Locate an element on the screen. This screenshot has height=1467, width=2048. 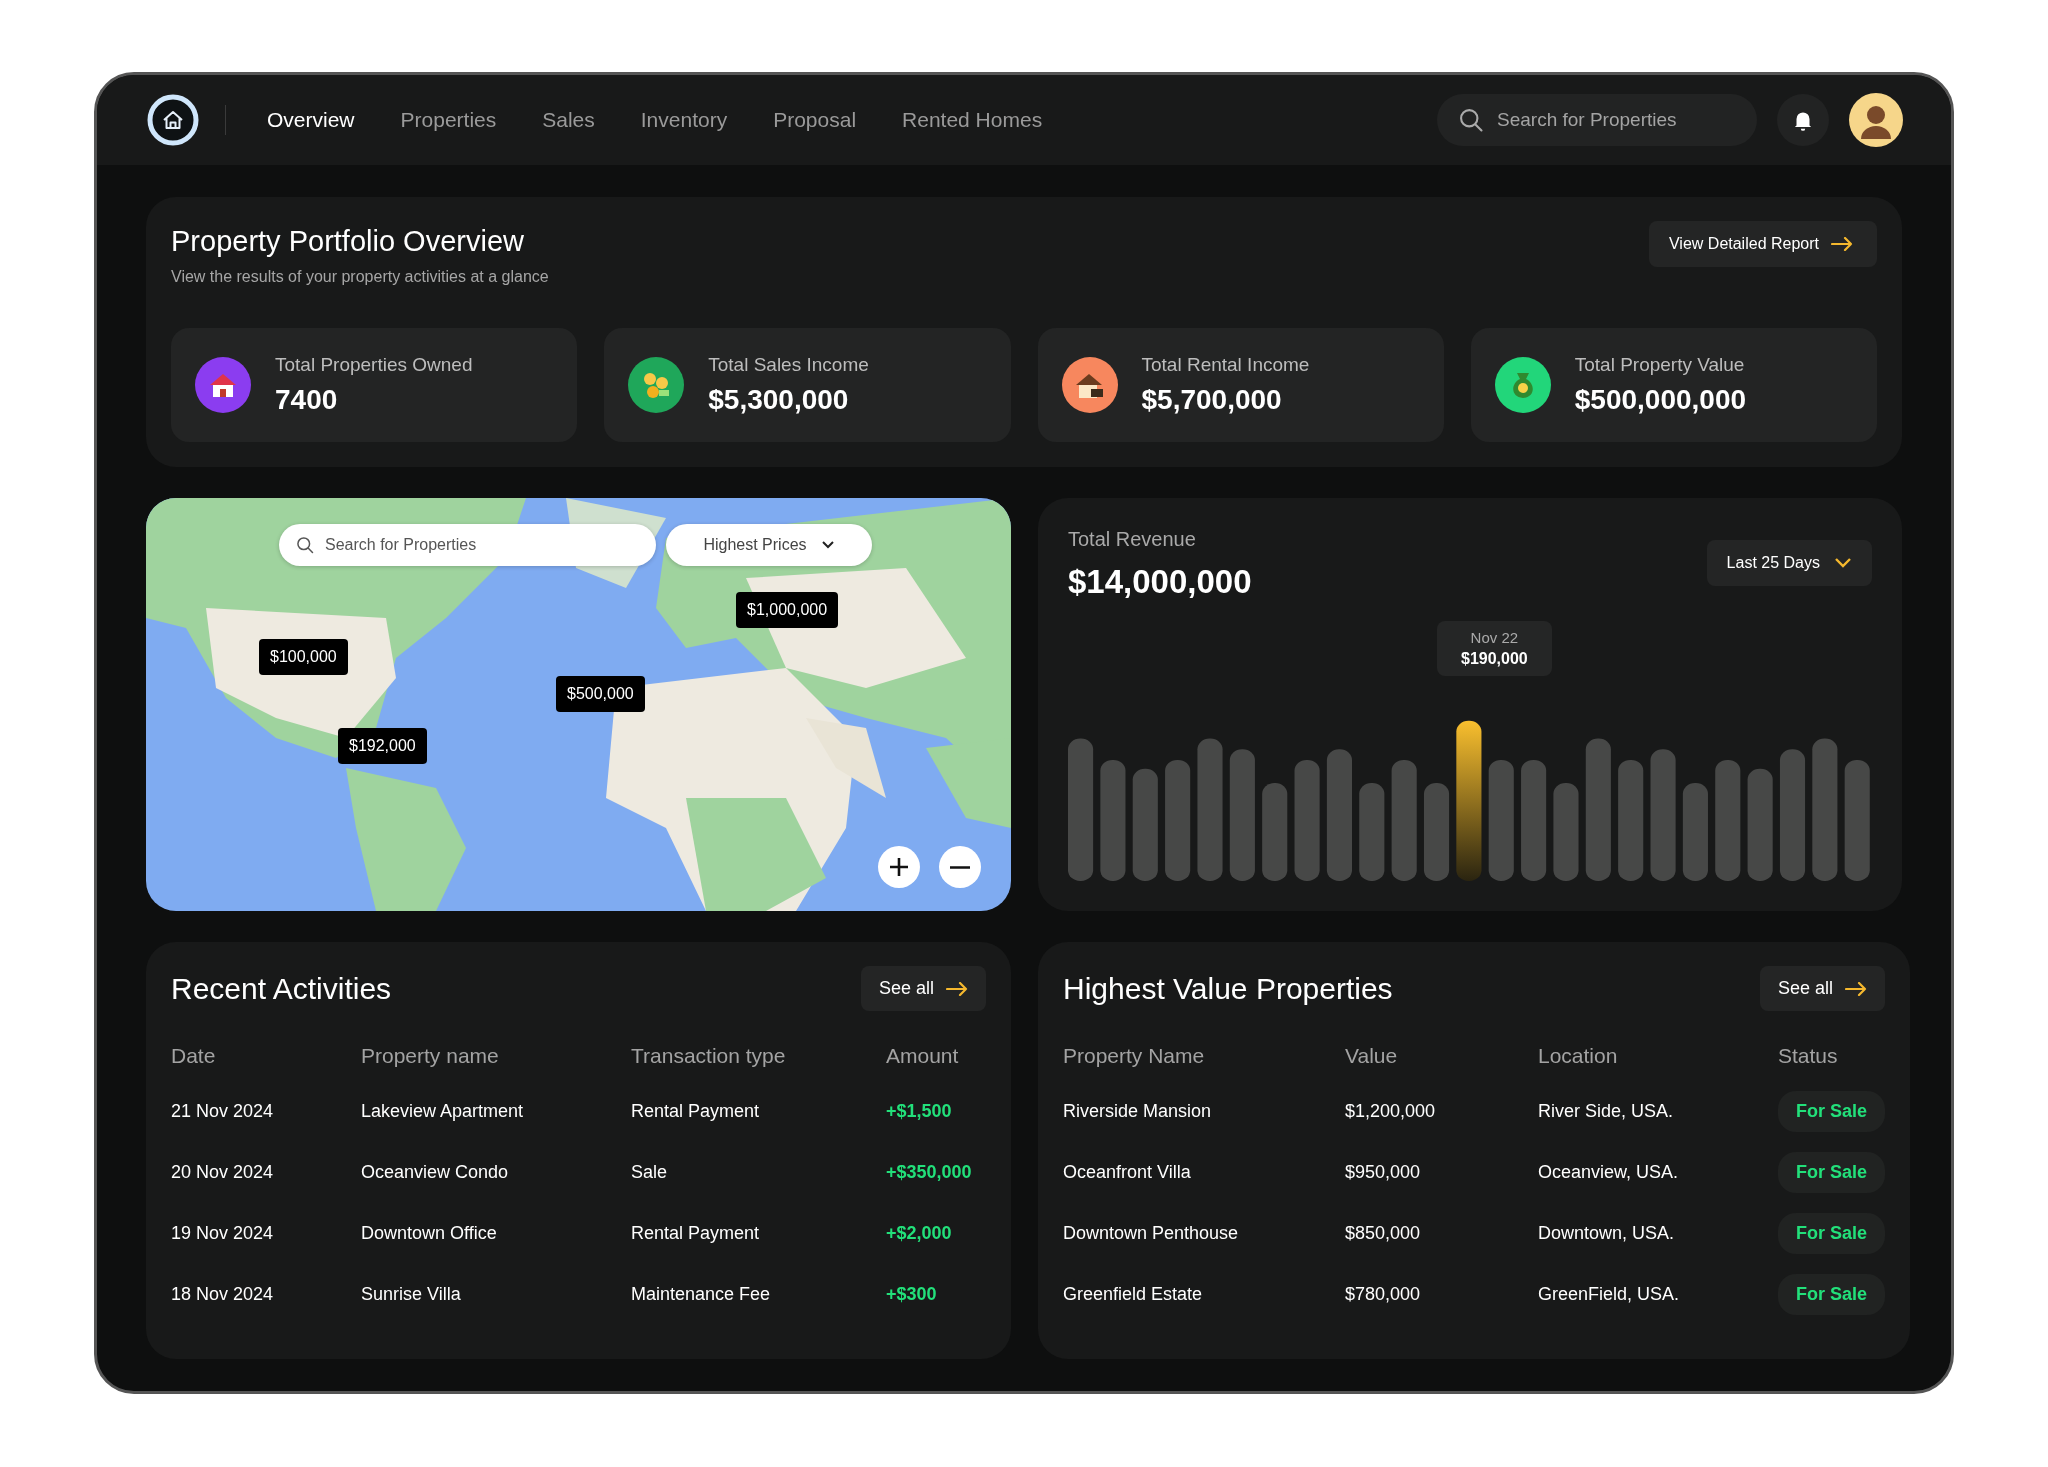
price-pin: $1,000,000 is located at coordinates (787, 610).